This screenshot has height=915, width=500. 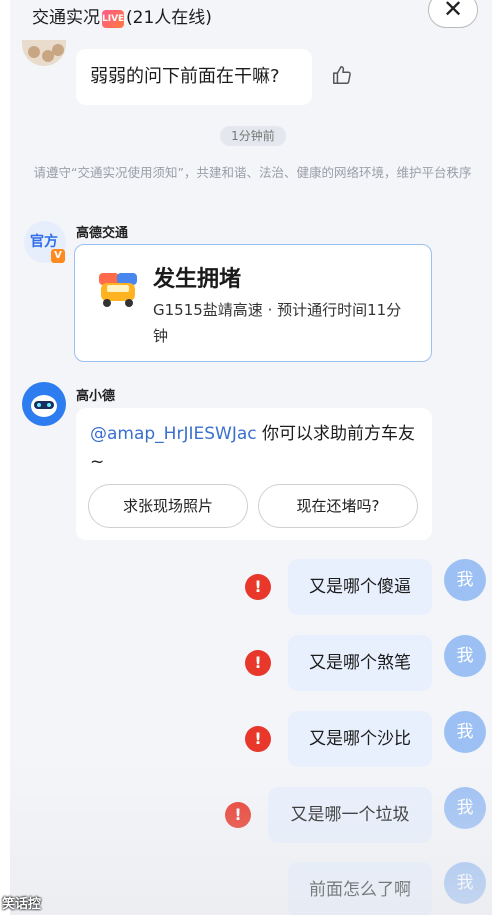 I want to click on close-button: ✕, so click(x=453, y=14).